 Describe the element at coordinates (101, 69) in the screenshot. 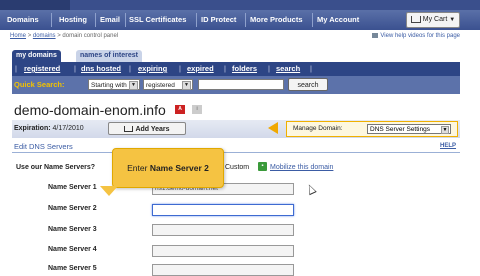

I see `subnav-dns-hosted: dns hosted` at that location.